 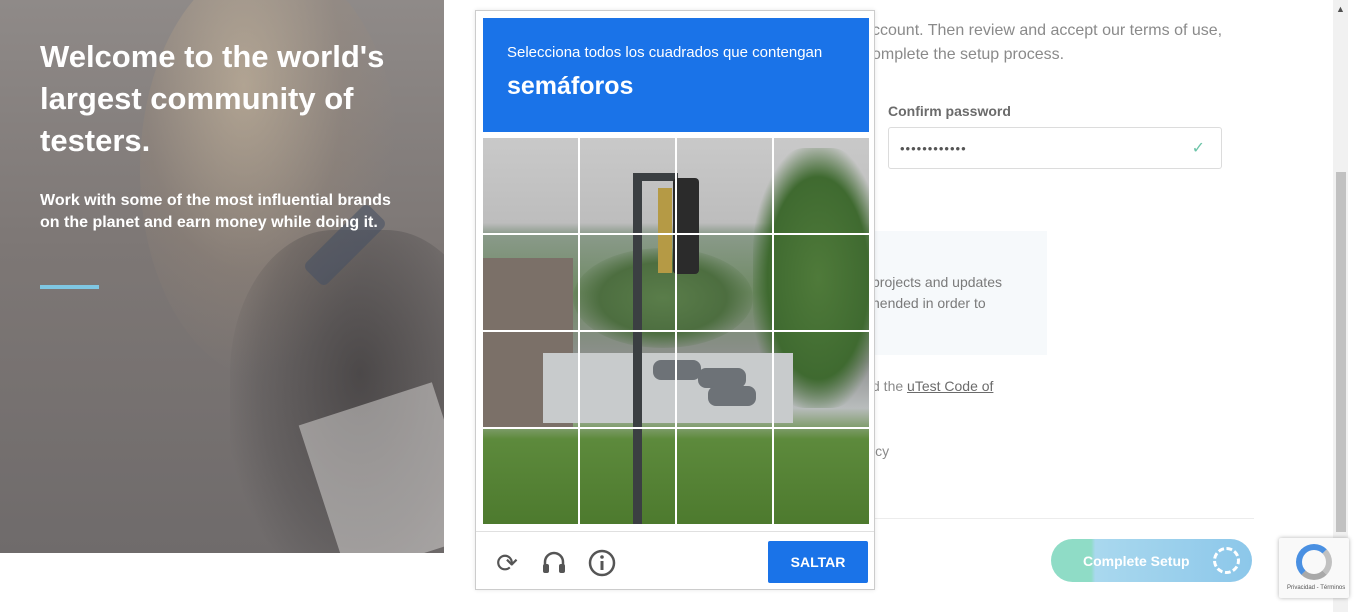 What do you see at coordinates (675, 531) in the screenshot?
I see `captcha-footer-divider` at bounding box center [675, 531].